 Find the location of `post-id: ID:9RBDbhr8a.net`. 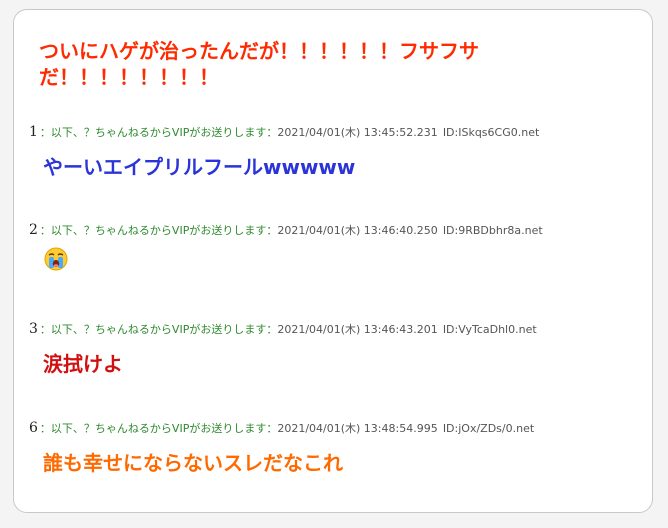

post-id: ID:9RBDbhr8a.net is located at coordinates (493, 230).